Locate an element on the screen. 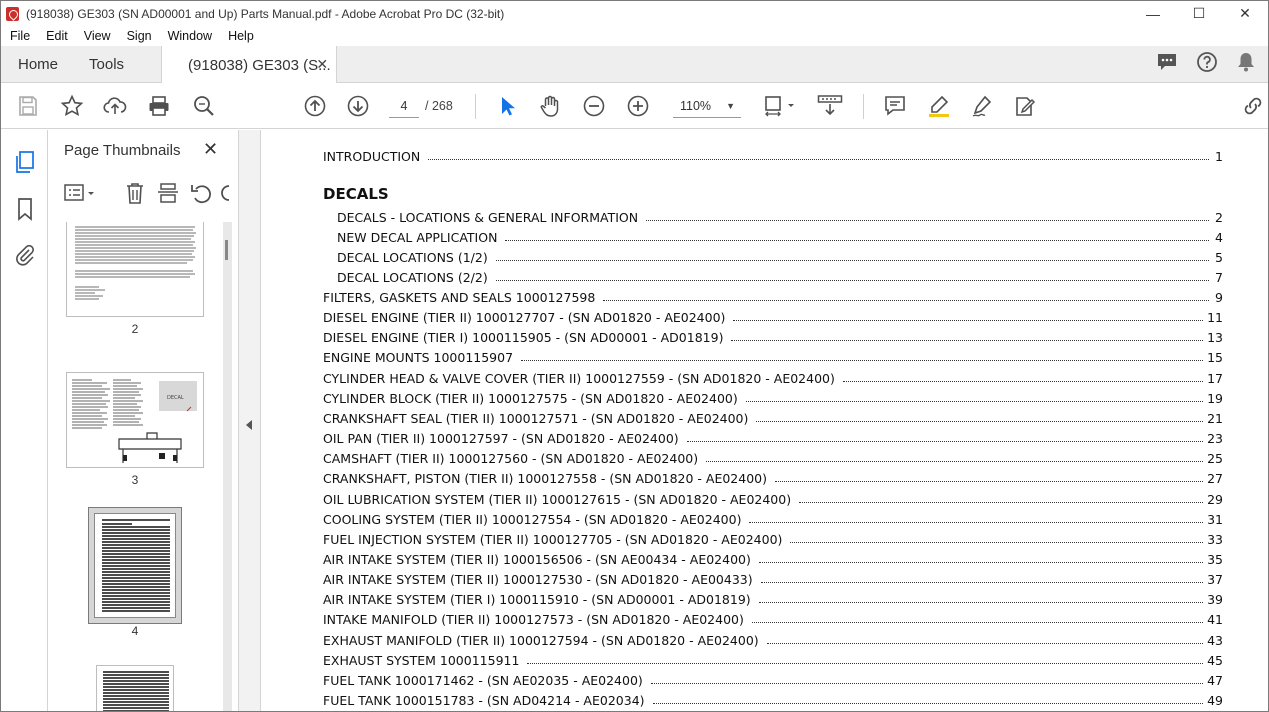  menu-view: View is located at coordinates (97, 36).